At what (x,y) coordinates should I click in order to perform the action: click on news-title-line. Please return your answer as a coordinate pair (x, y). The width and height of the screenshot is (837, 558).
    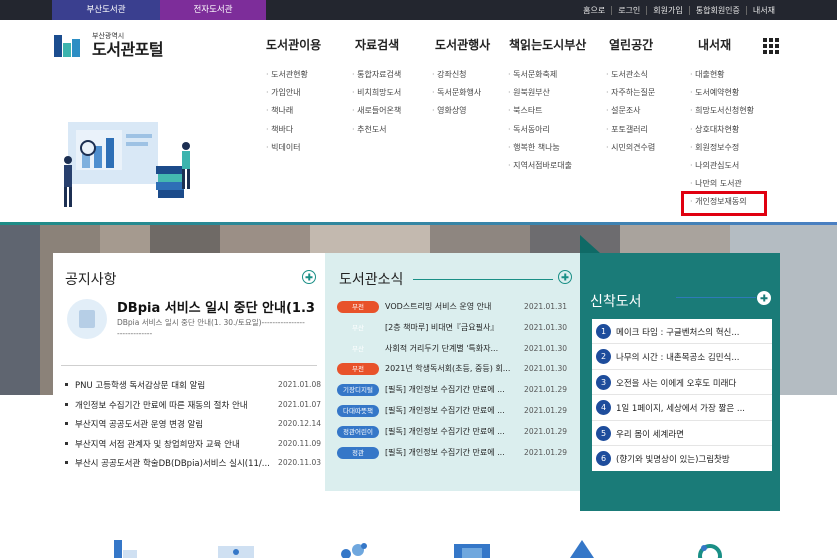
    Looking at the image, I should click on (483, 279).